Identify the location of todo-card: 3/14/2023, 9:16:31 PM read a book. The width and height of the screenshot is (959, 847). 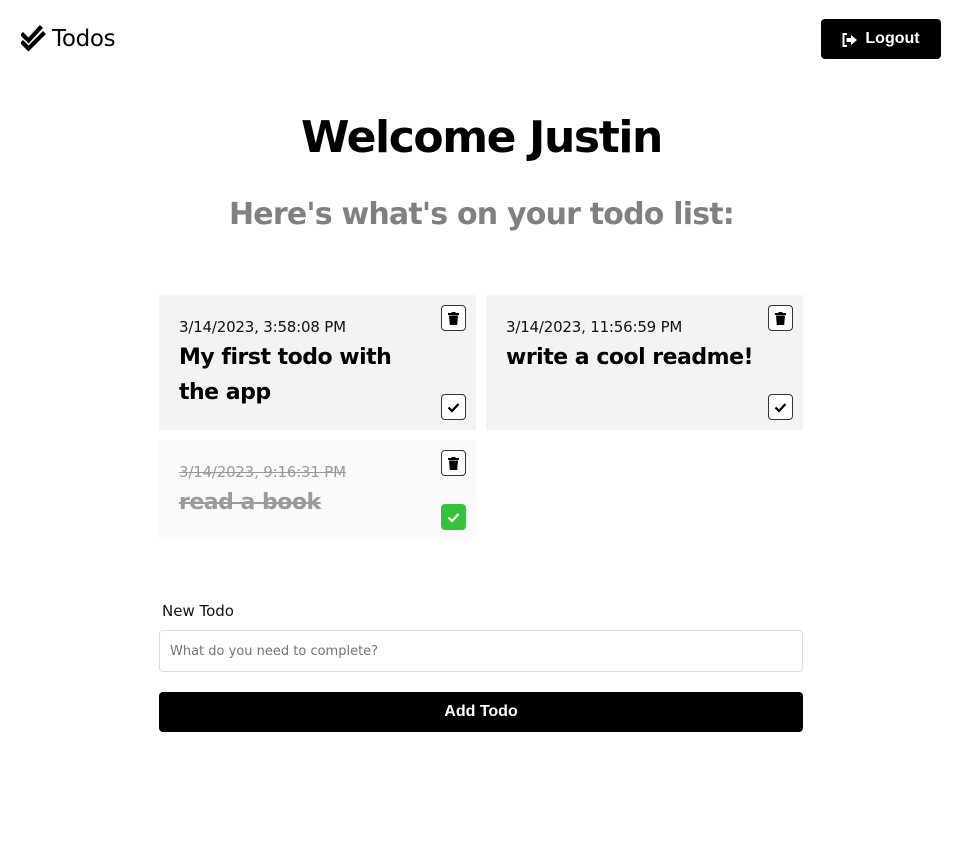
(317, 489).